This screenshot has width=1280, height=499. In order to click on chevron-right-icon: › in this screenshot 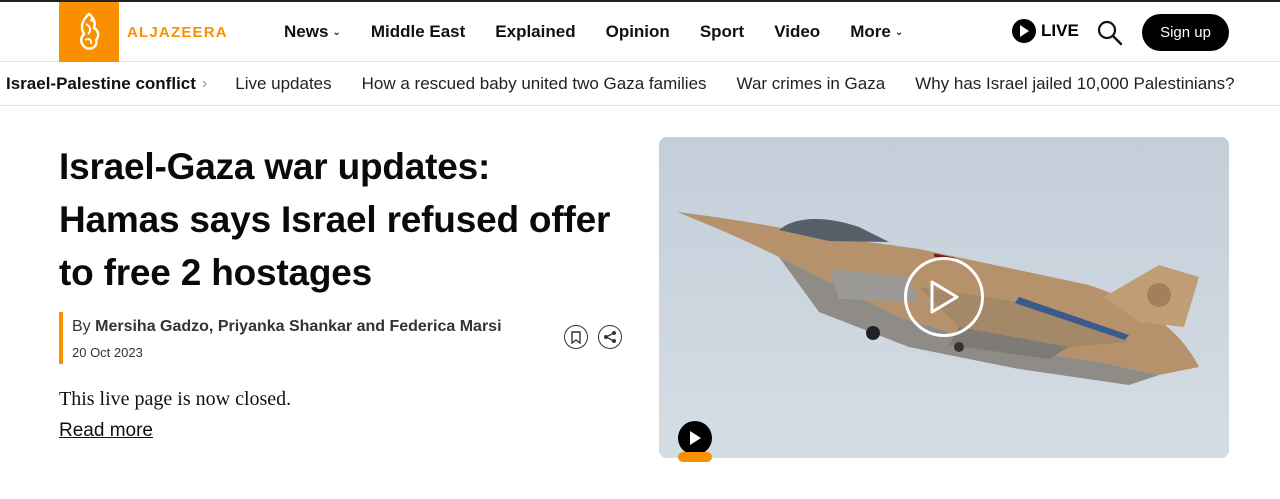, I will do `click(204, 83)`.